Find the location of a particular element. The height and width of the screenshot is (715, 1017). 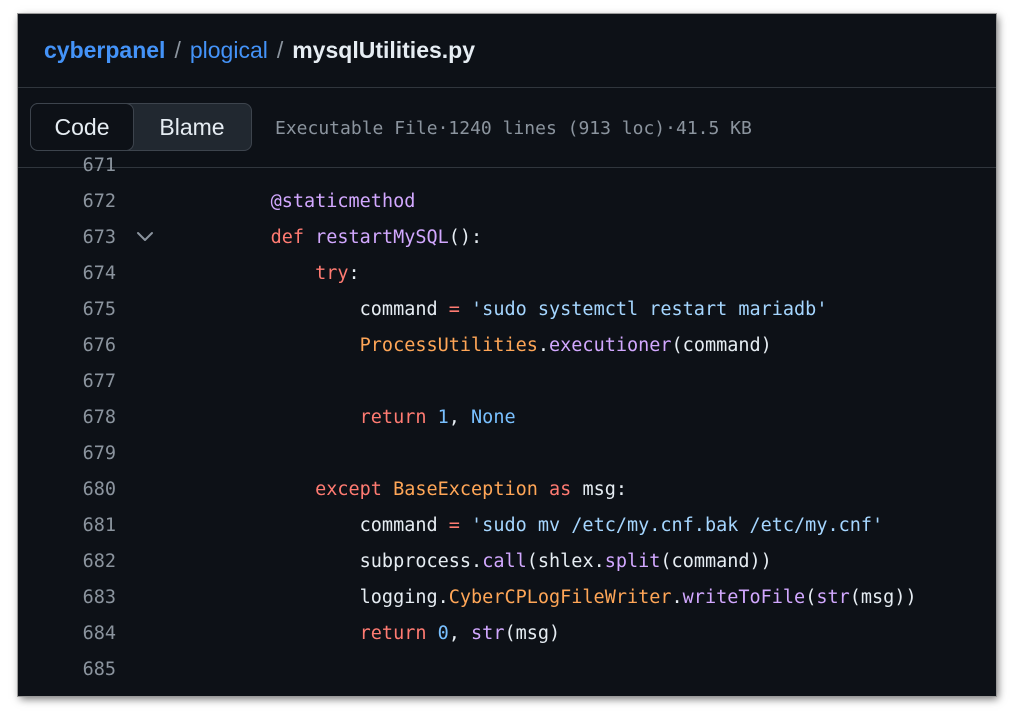

code-token: split is located at coordinates (632, 561).